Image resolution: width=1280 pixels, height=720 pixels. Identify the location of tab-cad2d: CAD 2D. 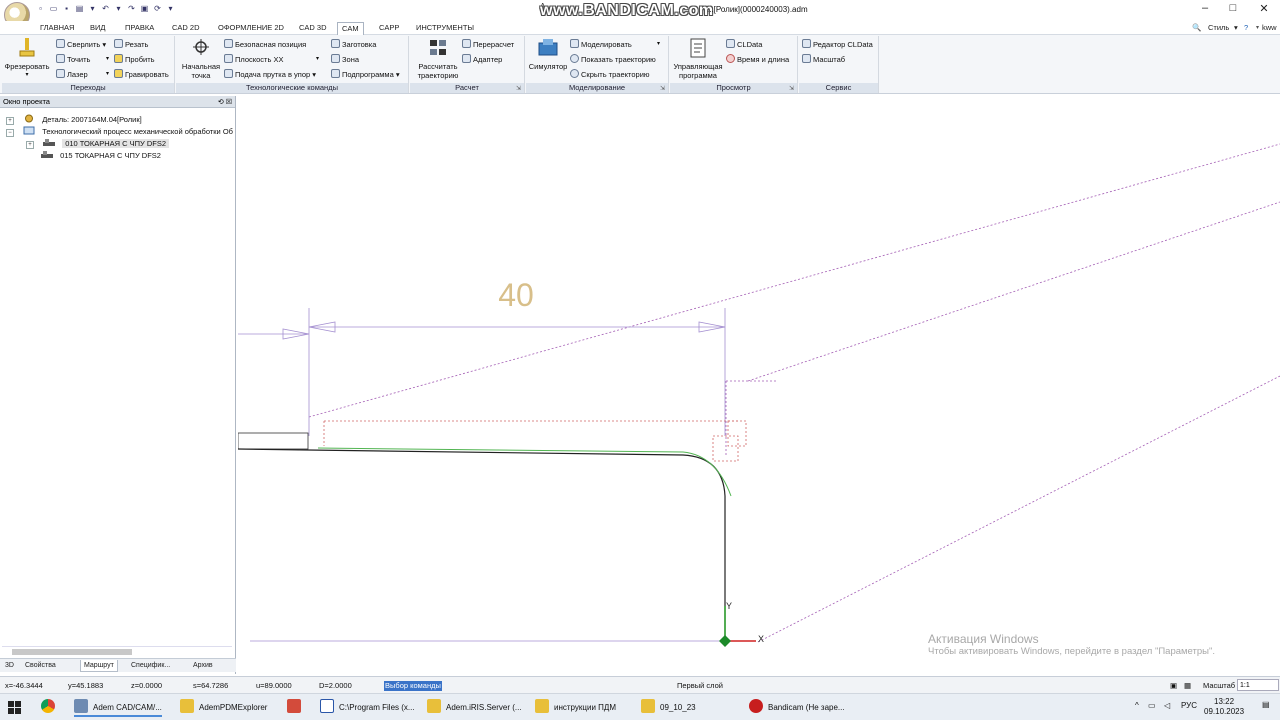
(186, 28).